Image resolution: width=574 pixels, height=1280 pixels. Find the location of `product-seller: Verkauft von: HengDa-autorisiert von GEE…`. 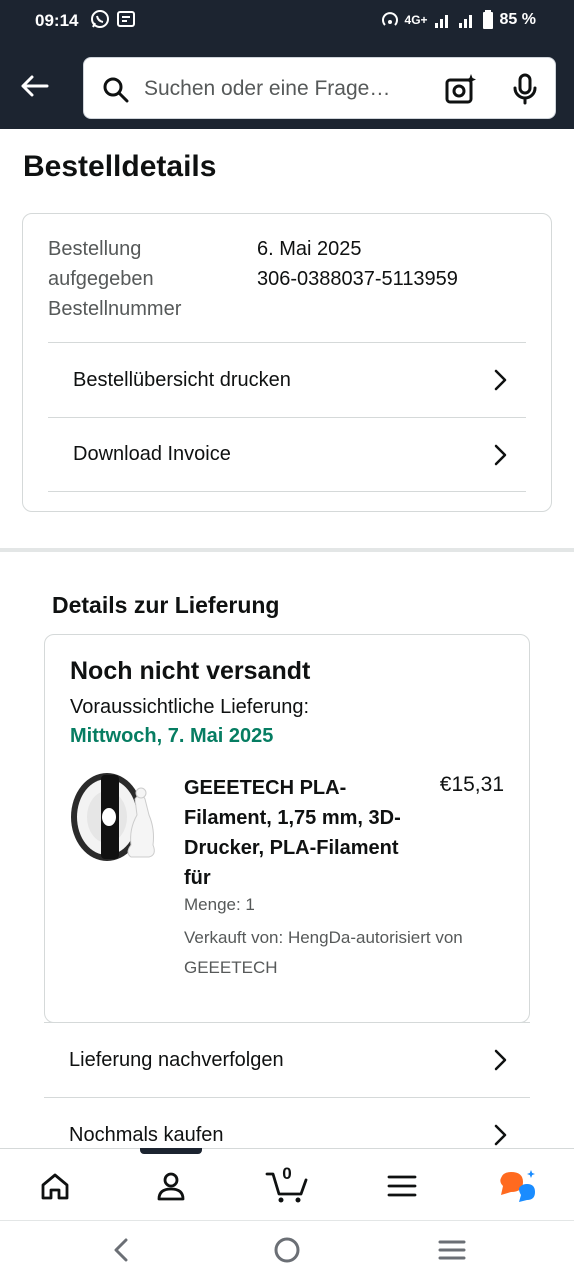

product-seller: Verkauft von: HengDa-autorisiert von GEE… is located at coordinates (323, 952).